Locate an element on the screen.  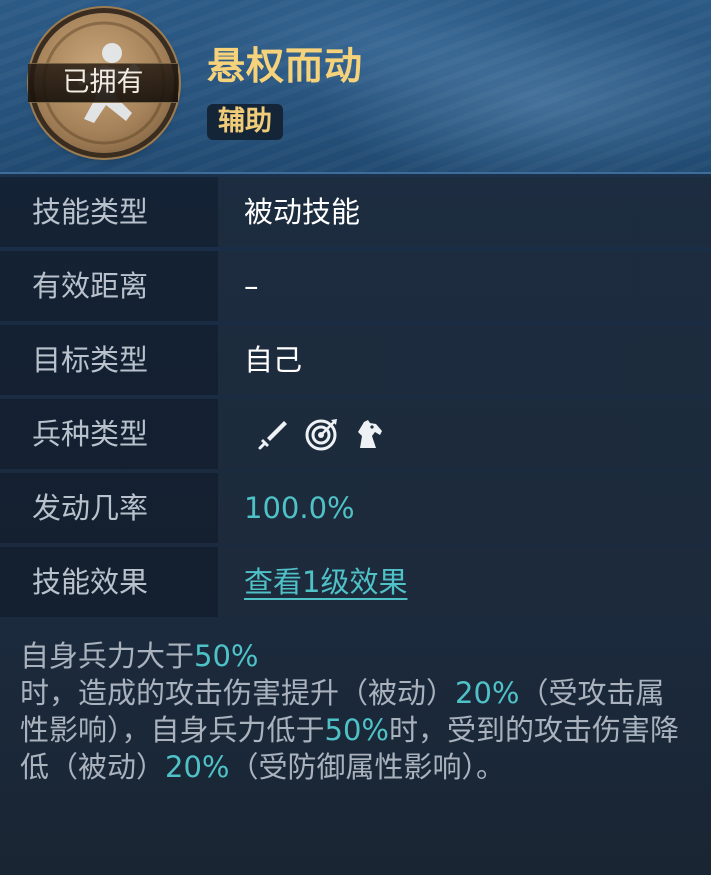
desc-text: 自身兵力大于 is located at coordinates (107, 656).